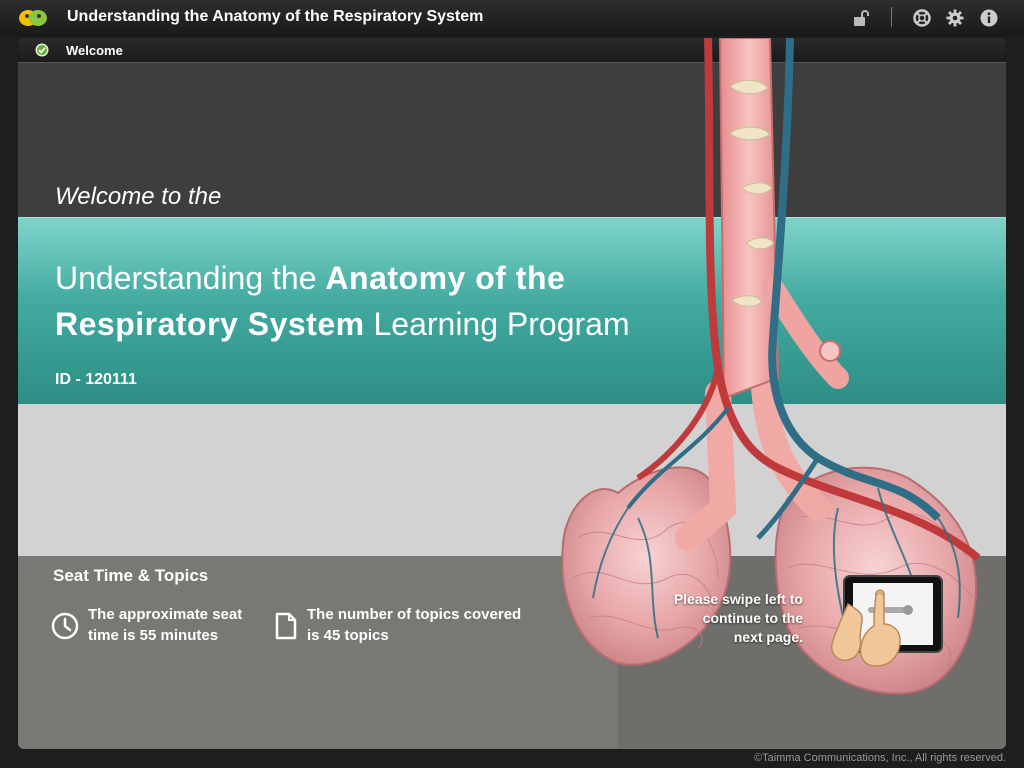  I want to click on topics-line-1: The number of topics covered, so click(414, 614).